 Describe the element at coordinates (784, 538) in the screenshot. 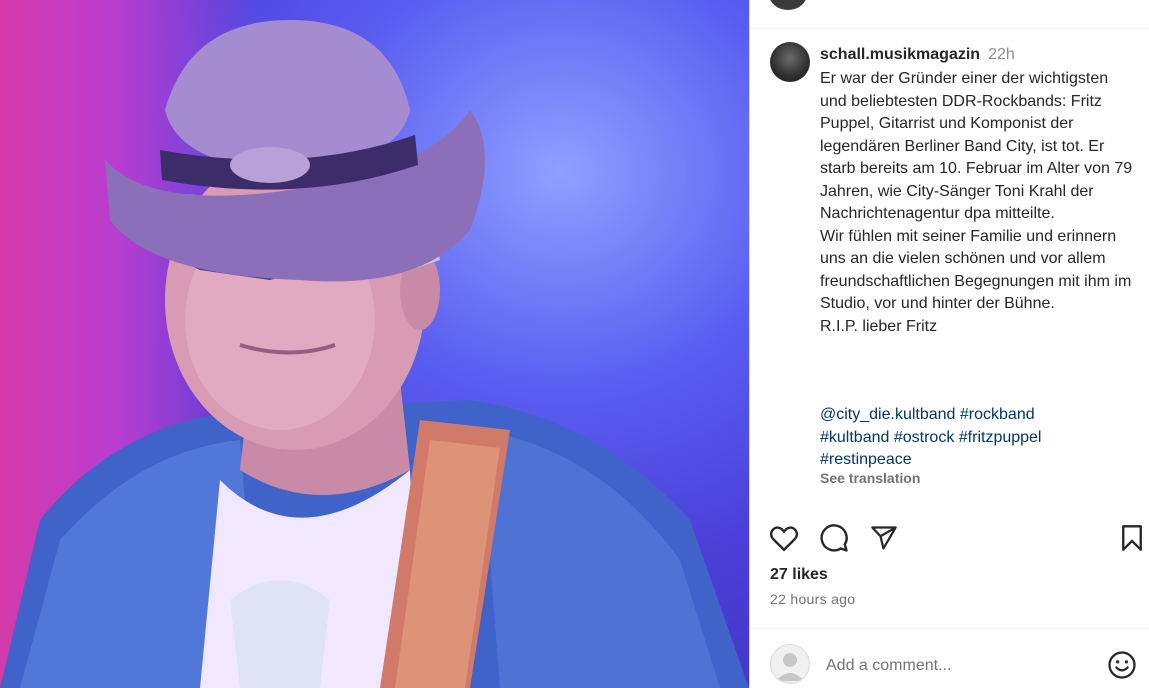

I see `heart-icon` at that location.